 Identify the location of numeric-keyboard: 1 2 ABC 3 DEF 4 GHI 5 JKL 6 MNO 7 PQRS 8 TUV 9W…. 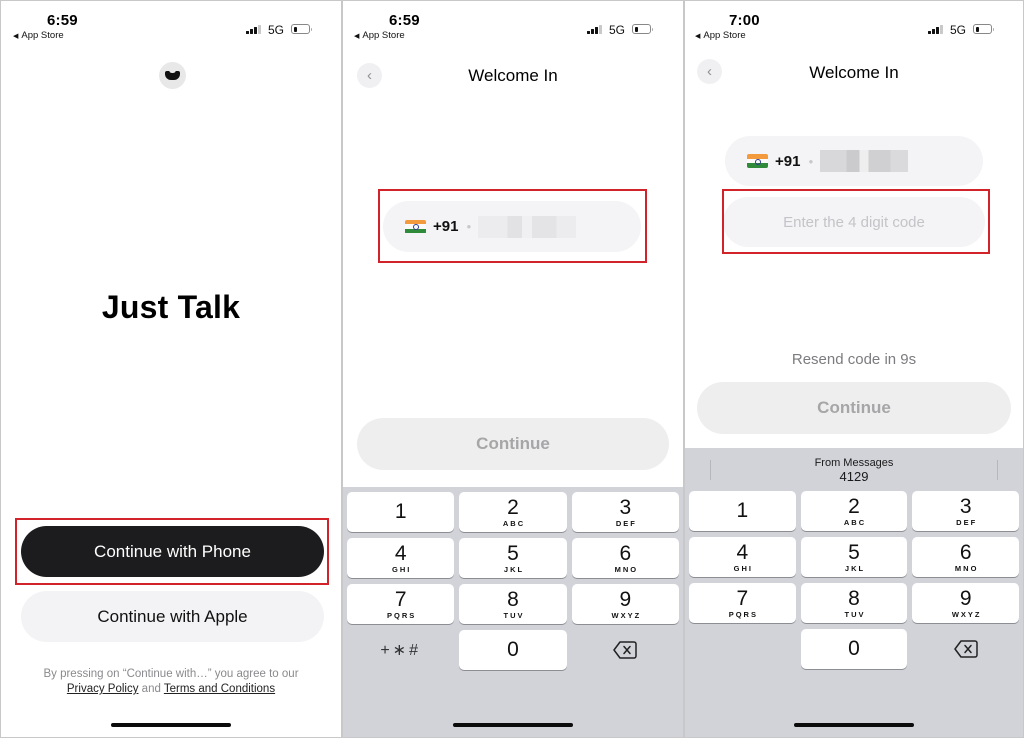
(513, 612).